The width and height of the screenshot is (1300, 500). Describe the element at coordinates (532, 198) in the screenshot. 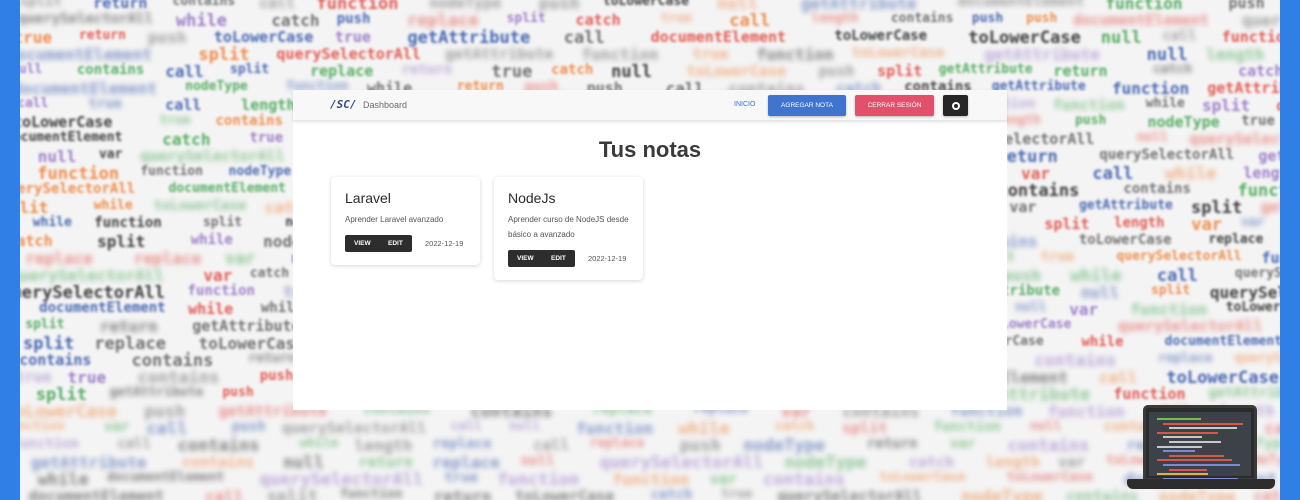

I see `note-title: NodeJs` at that location.